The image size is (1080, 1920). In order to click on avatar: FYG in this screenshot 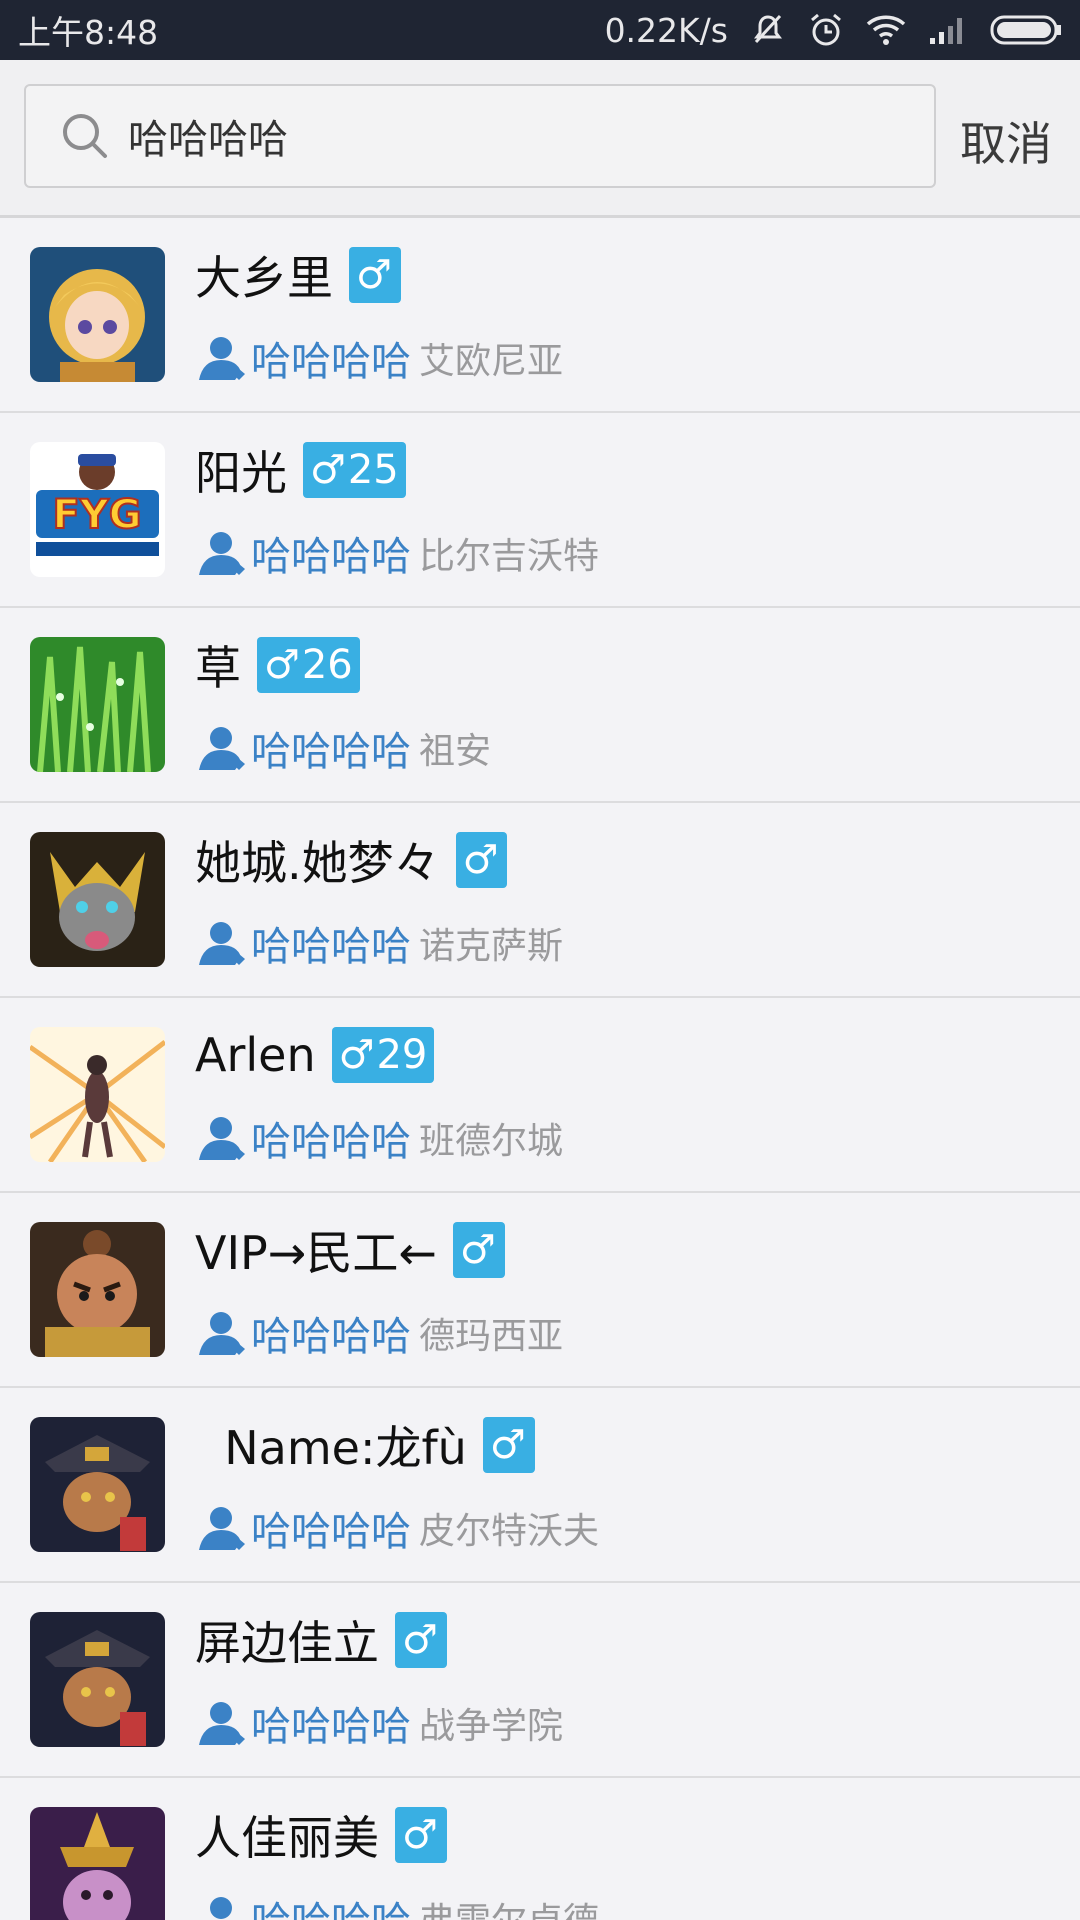, I will do `click(97, 509)`.